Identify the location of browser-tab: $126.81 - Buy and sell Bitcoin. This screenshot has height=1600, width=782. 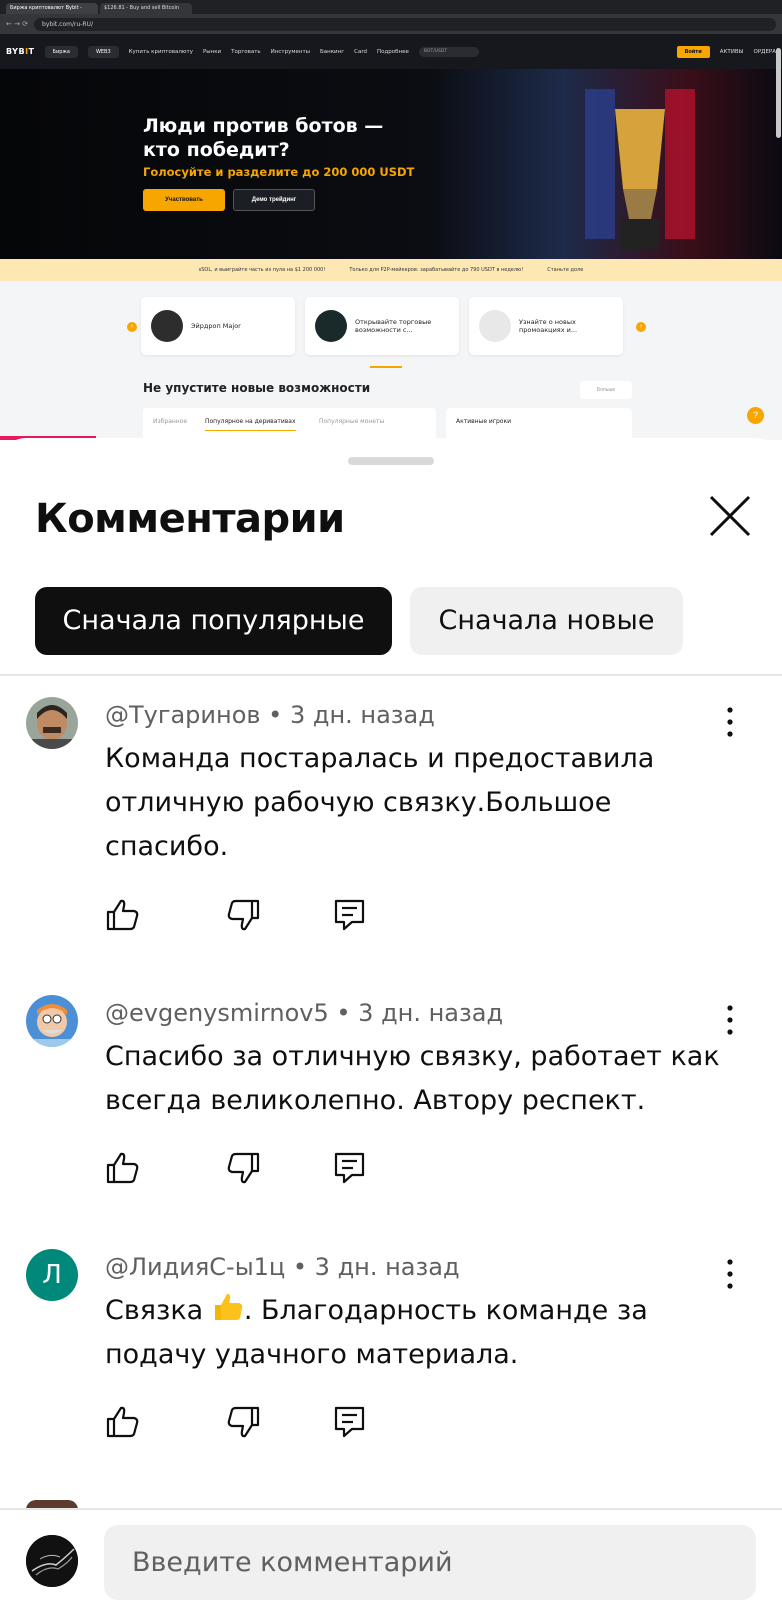
(146, 8).